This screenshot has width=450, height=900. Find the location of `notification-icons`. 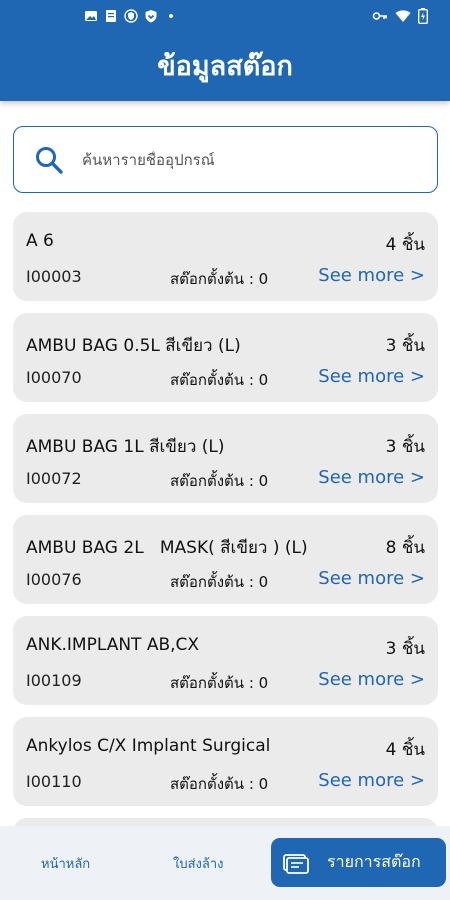

notification-icons is located at coordinates (131, 16).